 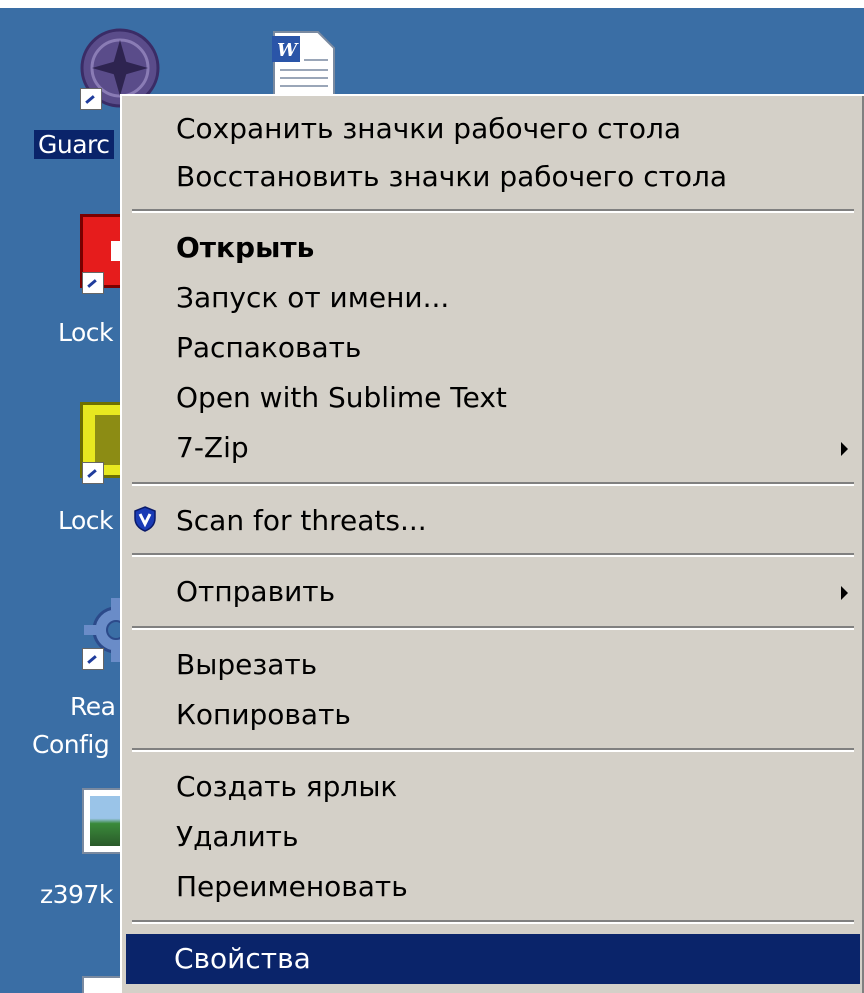 I want to click on desktop-icon-label-line2: Config, so click(x=71, y=744).